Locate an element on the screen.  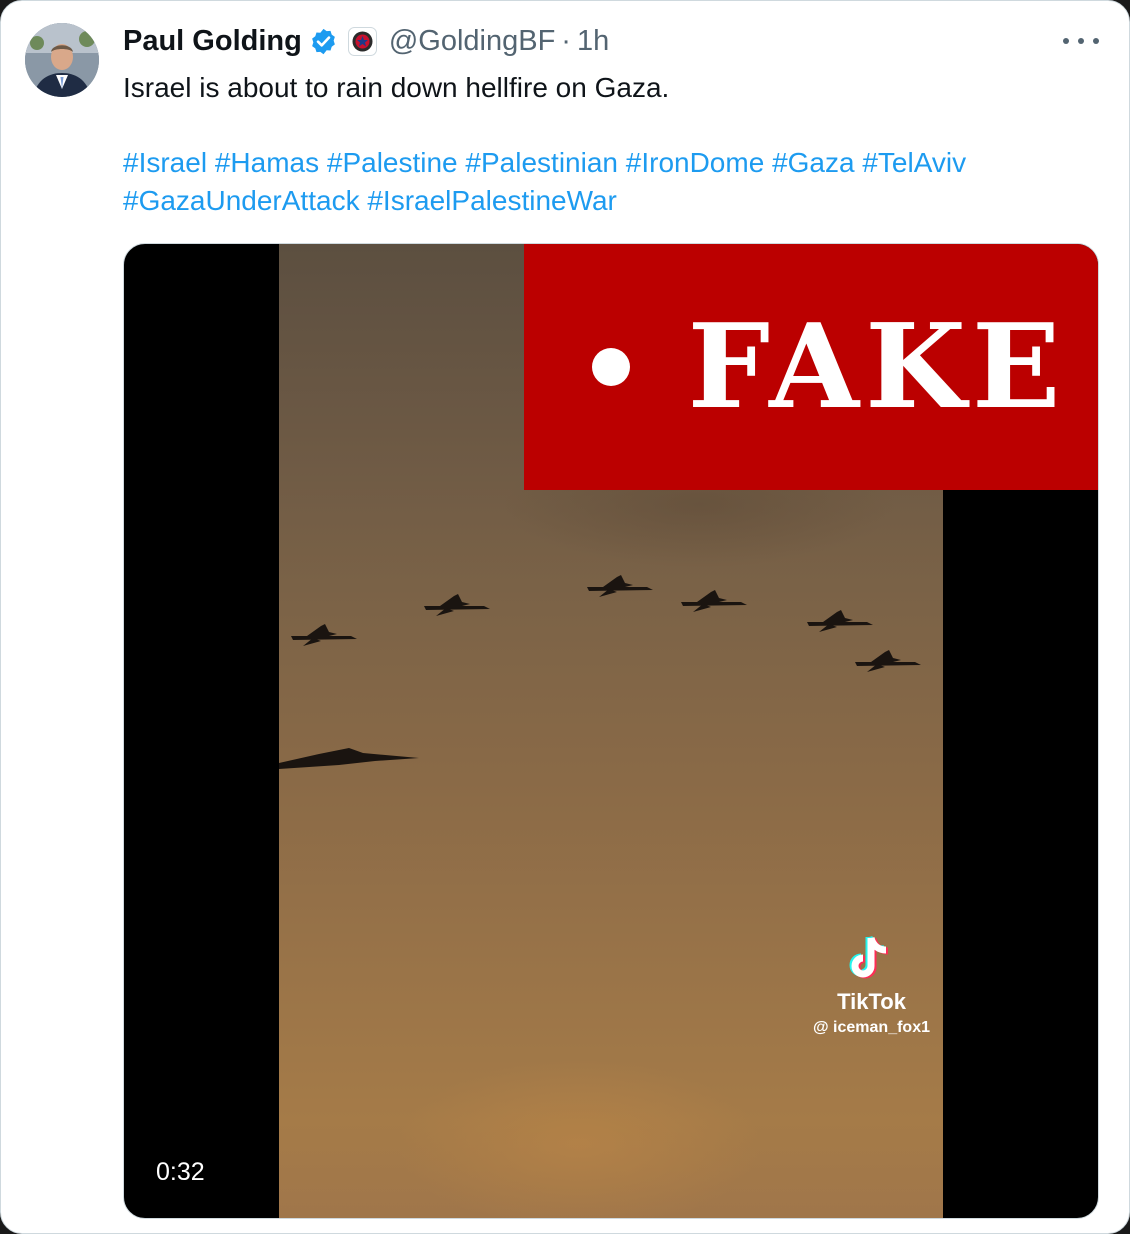
hashtag-link: #Gaza is located at coordinates (813, 162).